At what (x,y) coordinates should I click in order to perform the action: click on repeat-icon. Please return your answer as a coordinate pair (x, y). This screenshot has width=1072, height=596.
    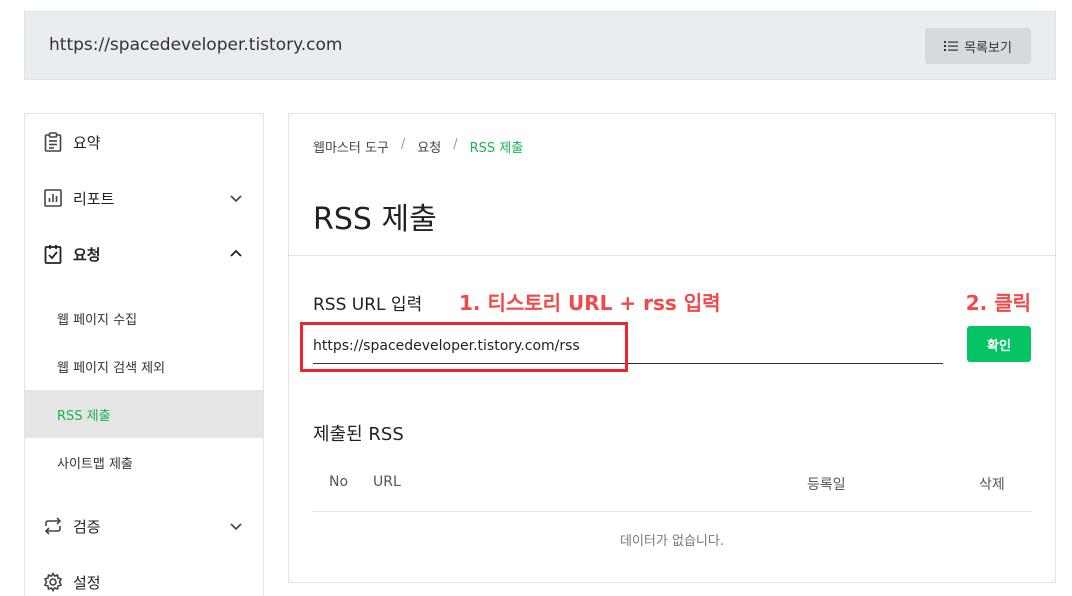
    Looking at the image, I should click on (53, 526).